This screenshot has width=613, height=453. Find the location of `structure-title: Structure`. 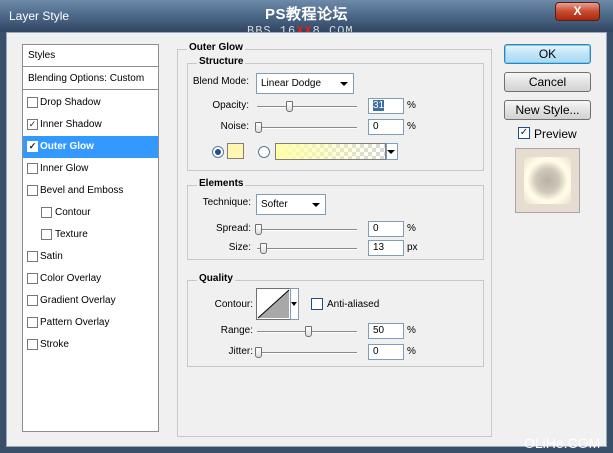

structure-title: Structure is located at coordinates (221, 61).